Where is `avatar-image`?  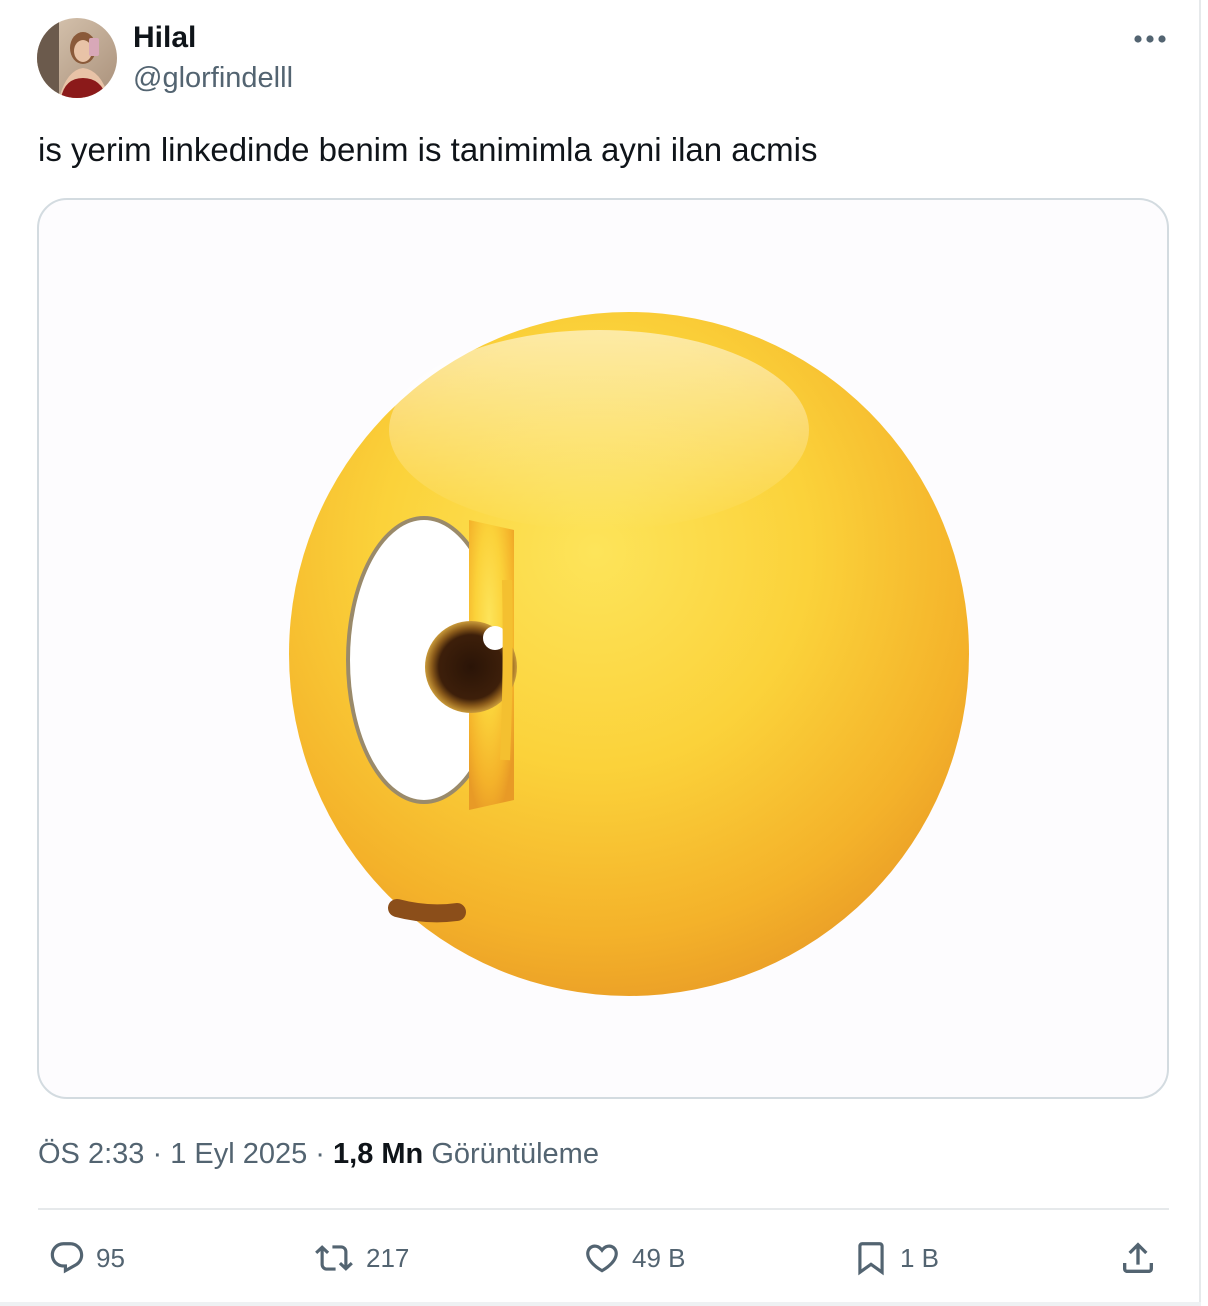
avatar-image is located at coordinates (77, 58).